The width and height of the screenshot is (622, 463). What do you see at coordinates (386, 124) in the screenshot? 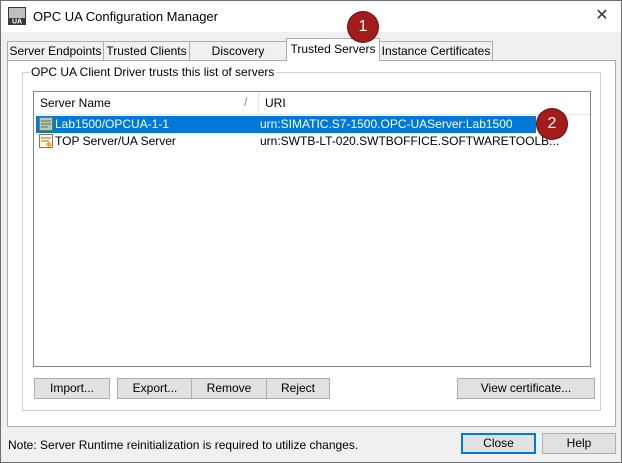
I see `uri-cell: urn:SIMATIC.S7-1500.OPC-UAServer:Lab1500` at bounding box center [386, 124].